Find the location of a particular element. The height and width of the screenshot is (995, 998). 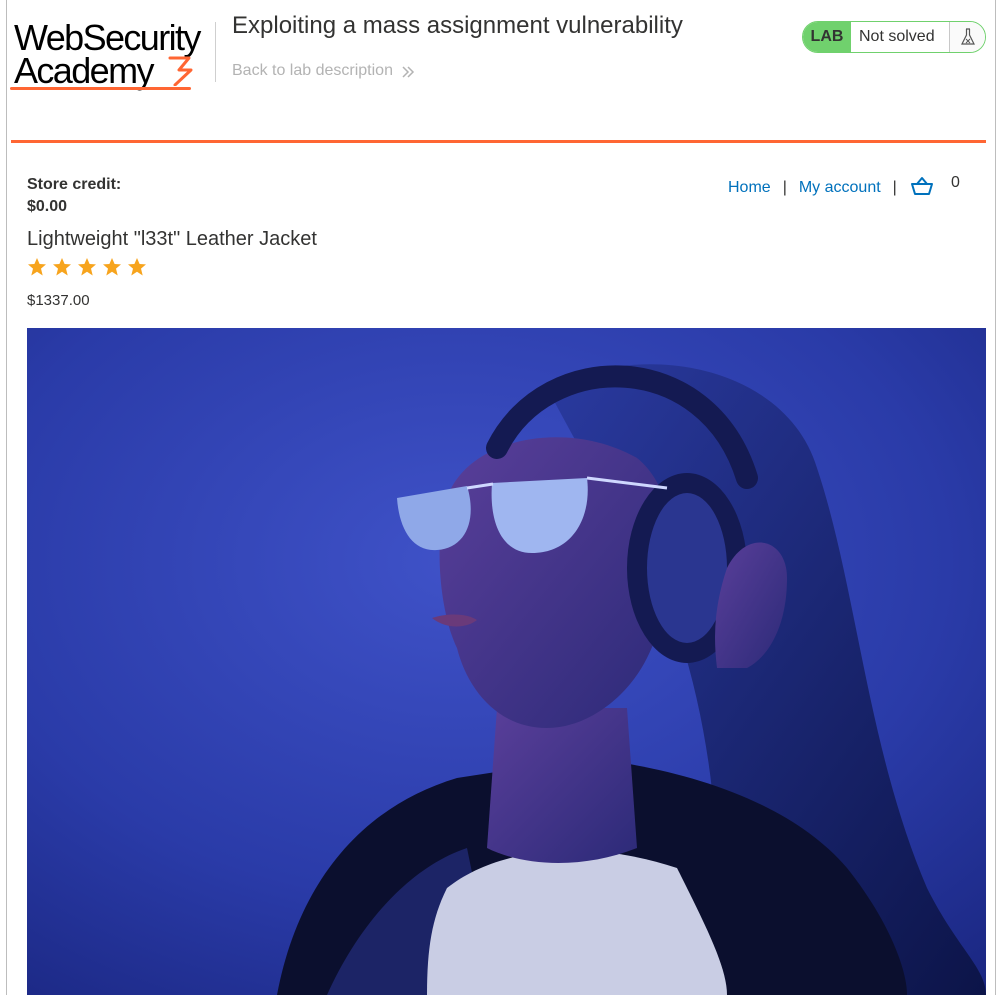

logo-underline is located at coordinates (100, 88).